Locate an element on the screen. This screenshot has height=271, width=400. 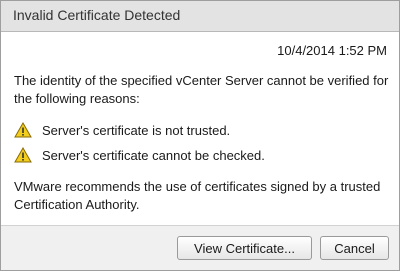
reason-text: Server's certificate is not trusted. is located at coordinates (136, 130).